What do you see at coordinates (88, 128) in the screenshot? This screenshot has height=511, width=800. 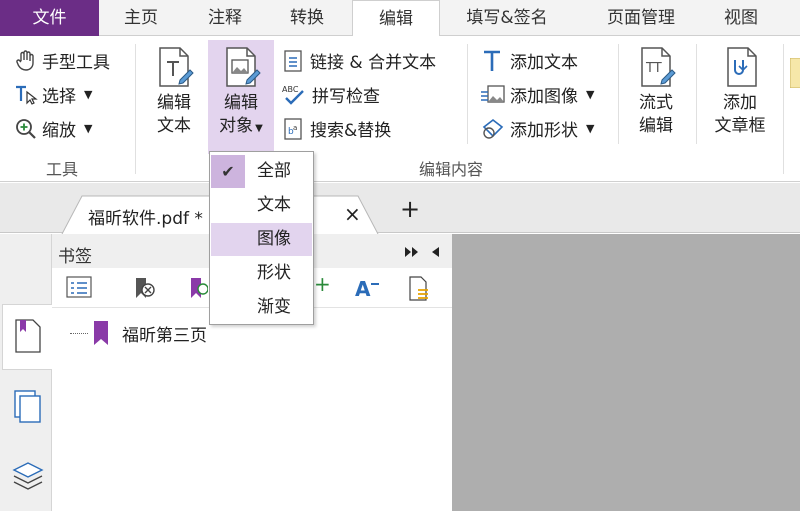 I see `zoom-dropdown-arrow-icon: ▼` at bounding box center [88, 128].